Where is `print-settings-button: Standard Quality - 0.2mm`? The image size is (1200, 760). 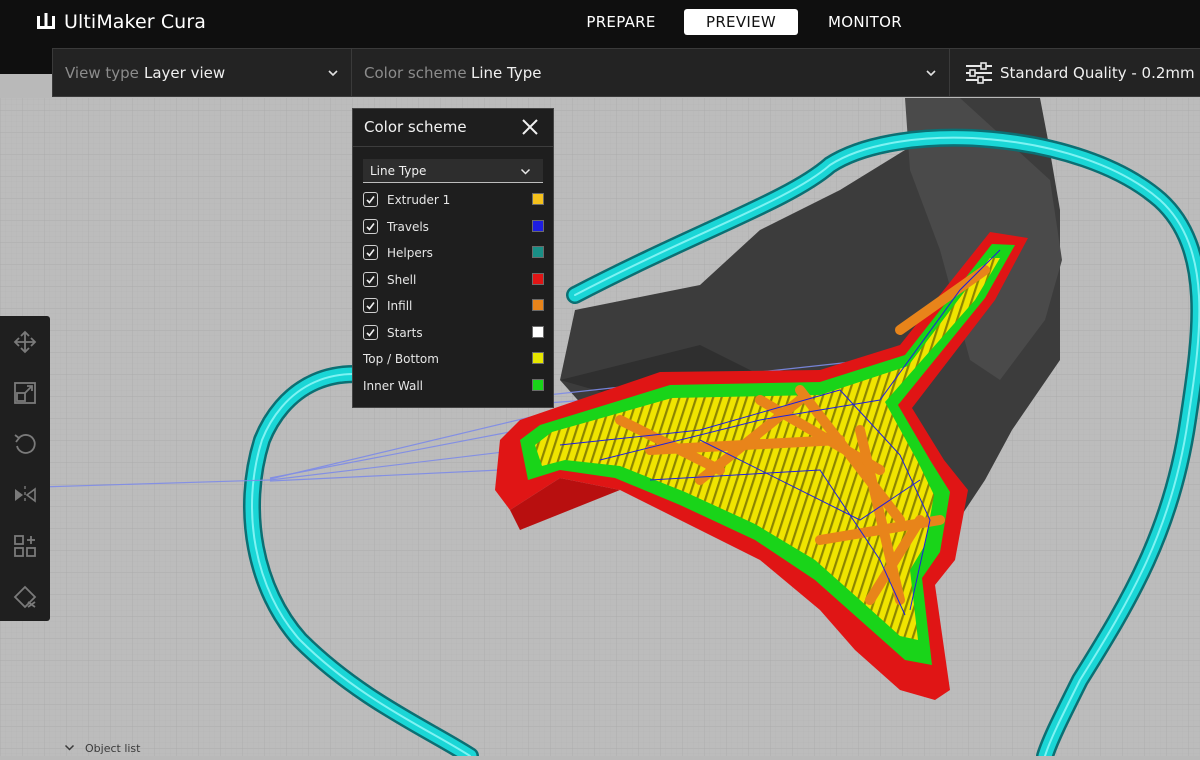 print-settings-button: Standard Quality - 0.2mm is located at coordinates (1074, 72).